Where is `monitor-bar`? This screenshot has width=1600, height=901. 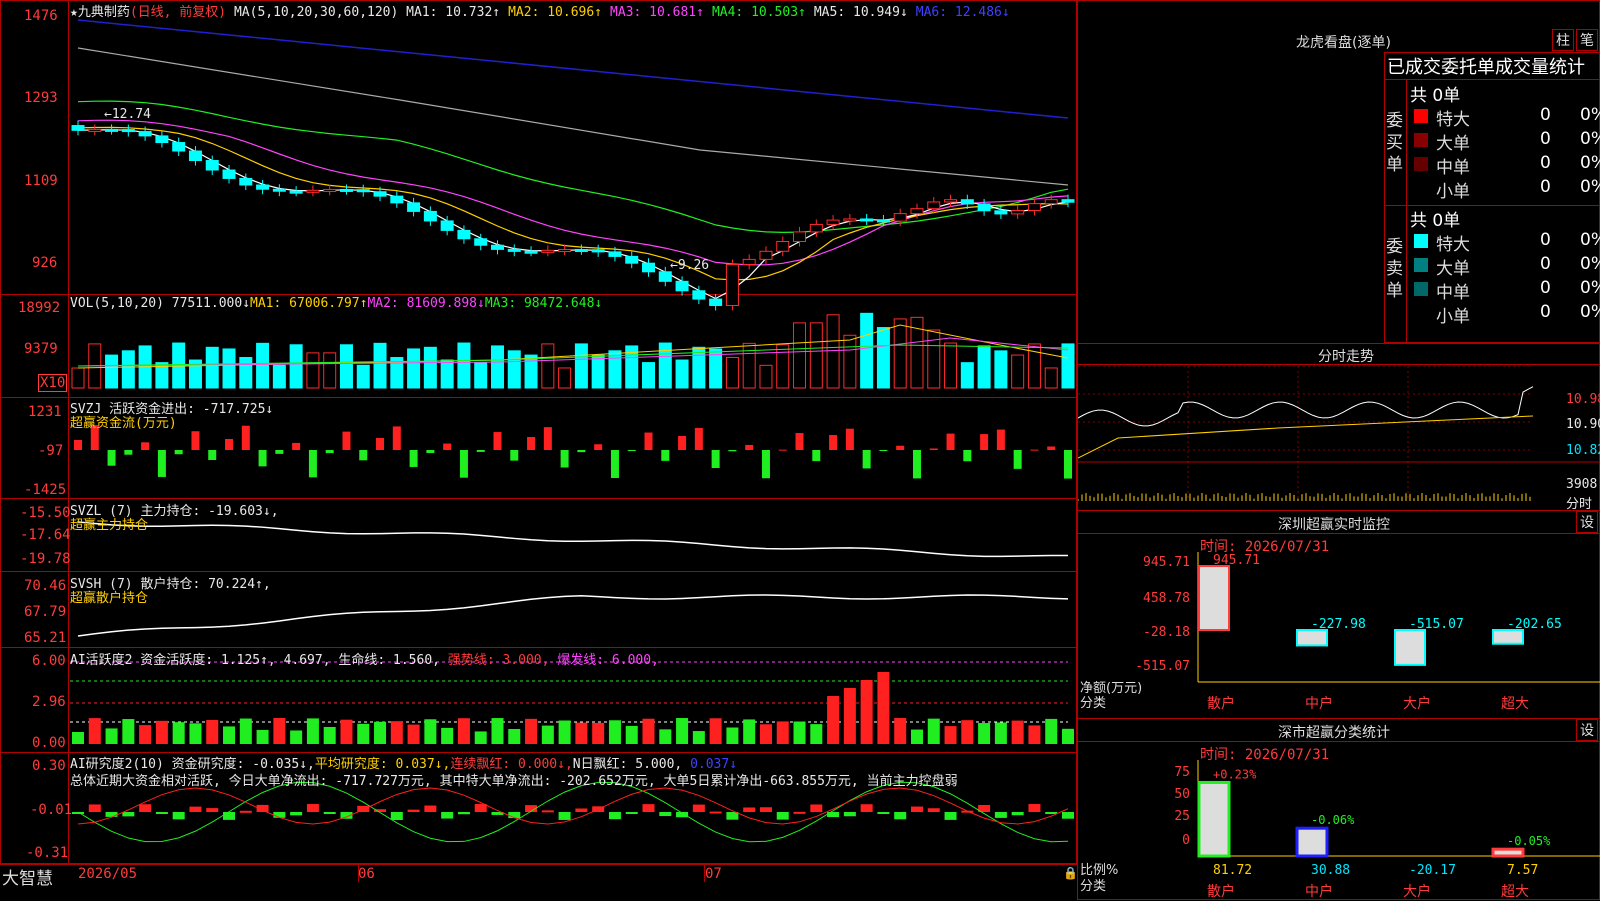
monitor-bar is located at coordinates (1508, 637).